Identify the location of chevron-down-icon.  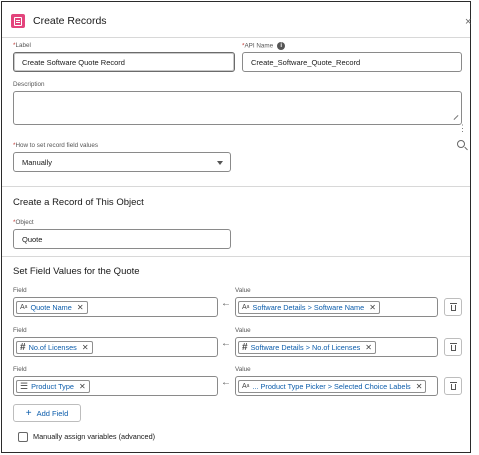
(220, 163).